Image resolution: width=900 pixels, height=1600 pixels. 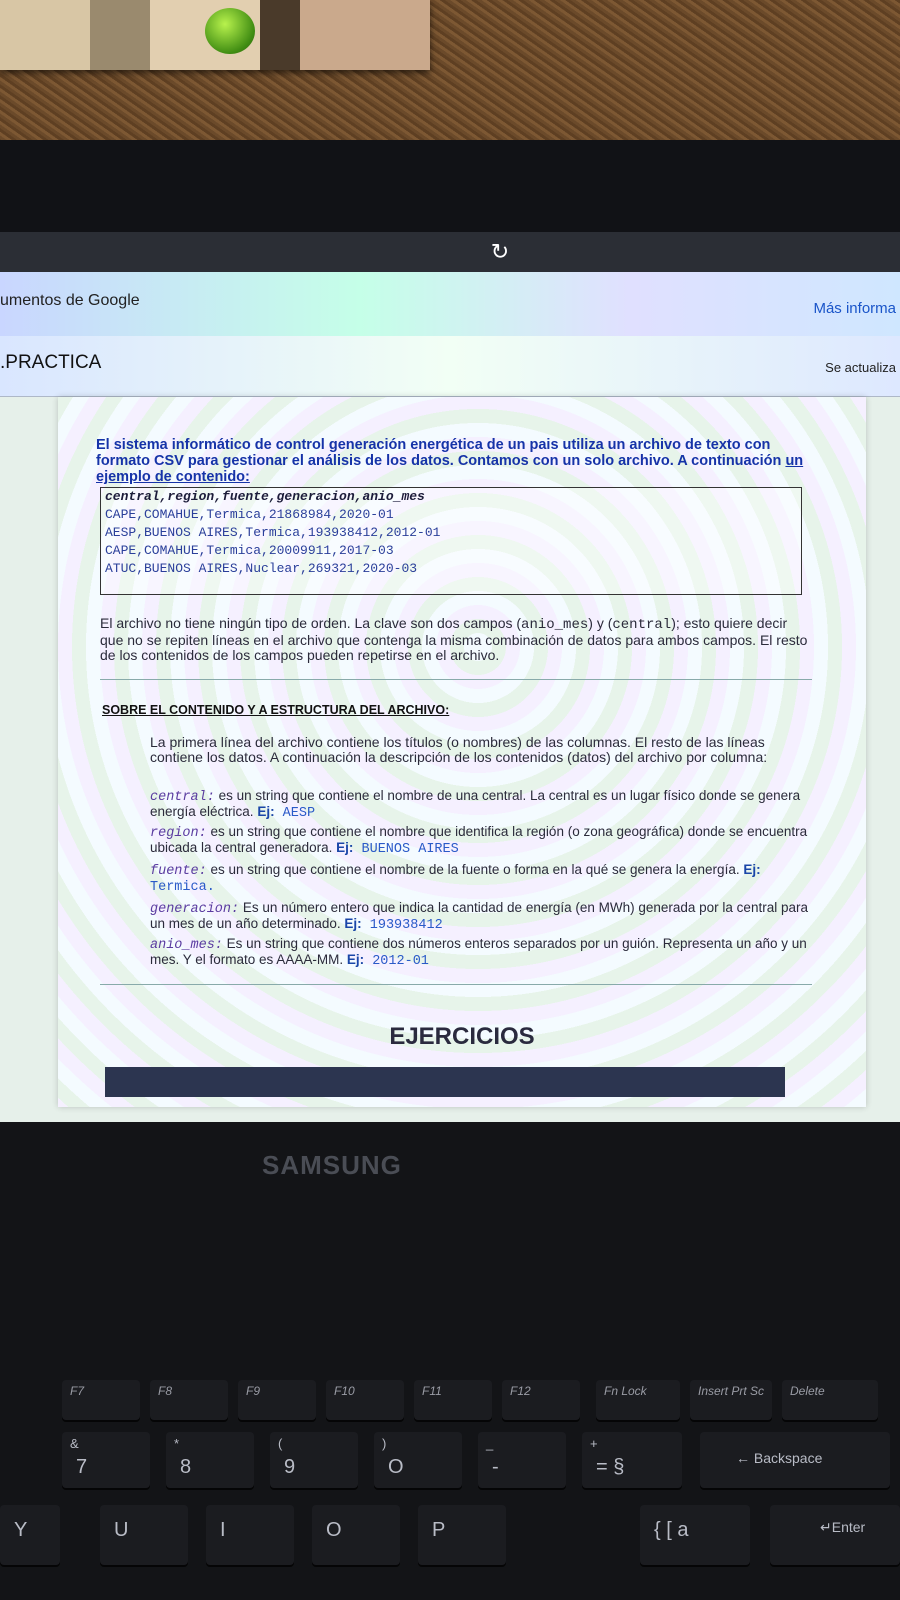 I want to click on google-docs-bar: umentos de Google Más informa, so click(x=450, y=304).